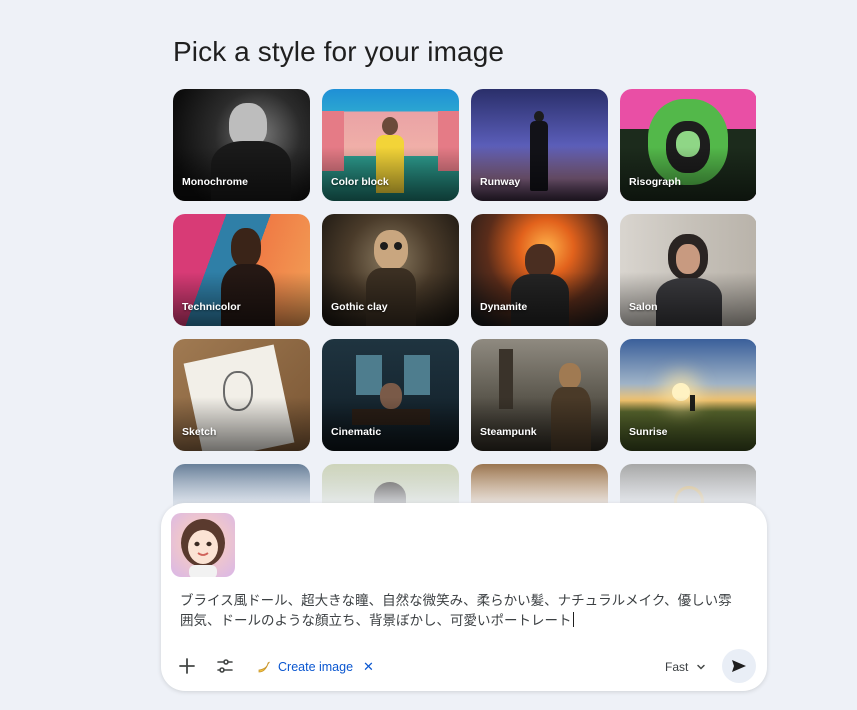  I want to click on sliders-icon, so click(225, 666).